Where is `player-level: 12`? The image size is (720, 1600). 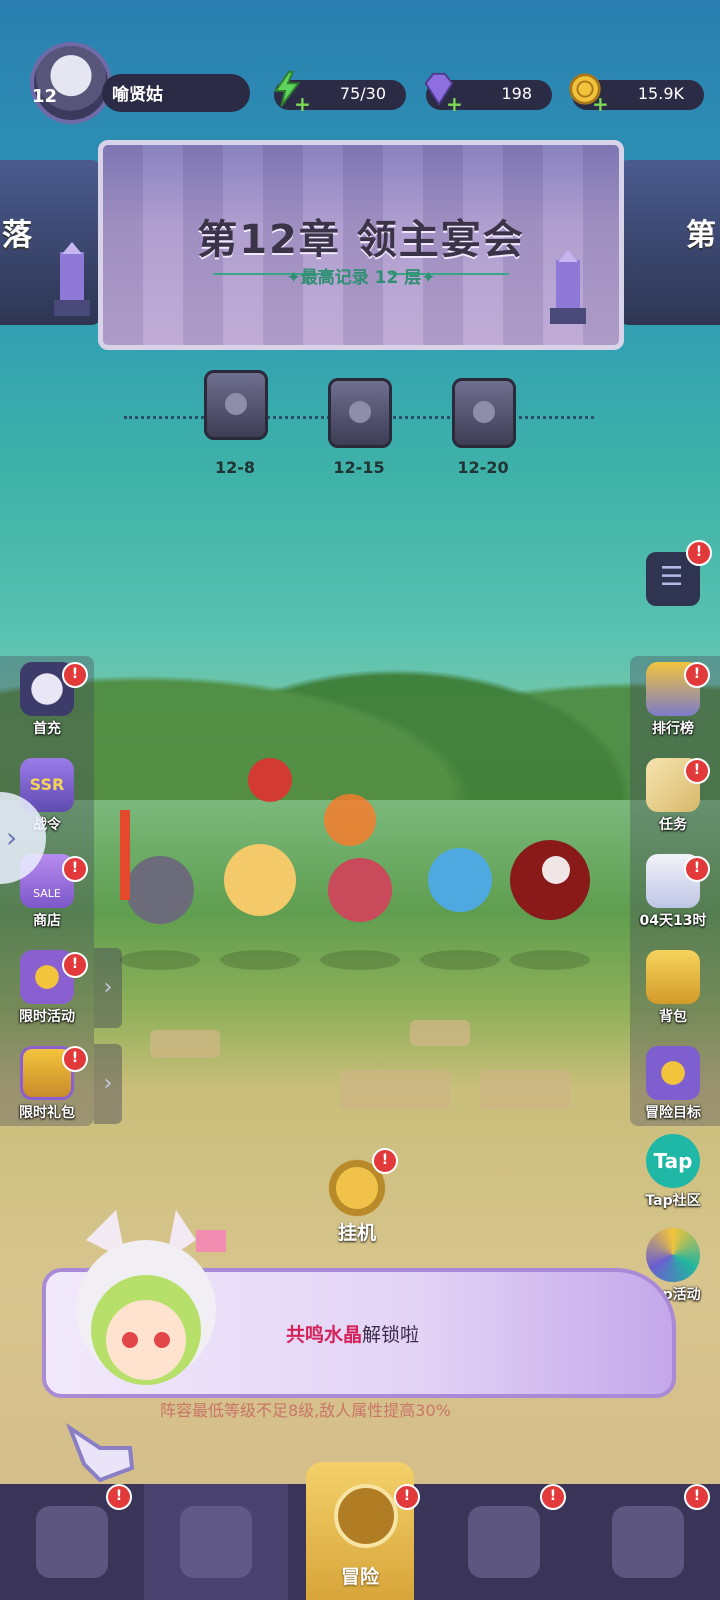
player-level: 12 is located at coordinates (45, 96).